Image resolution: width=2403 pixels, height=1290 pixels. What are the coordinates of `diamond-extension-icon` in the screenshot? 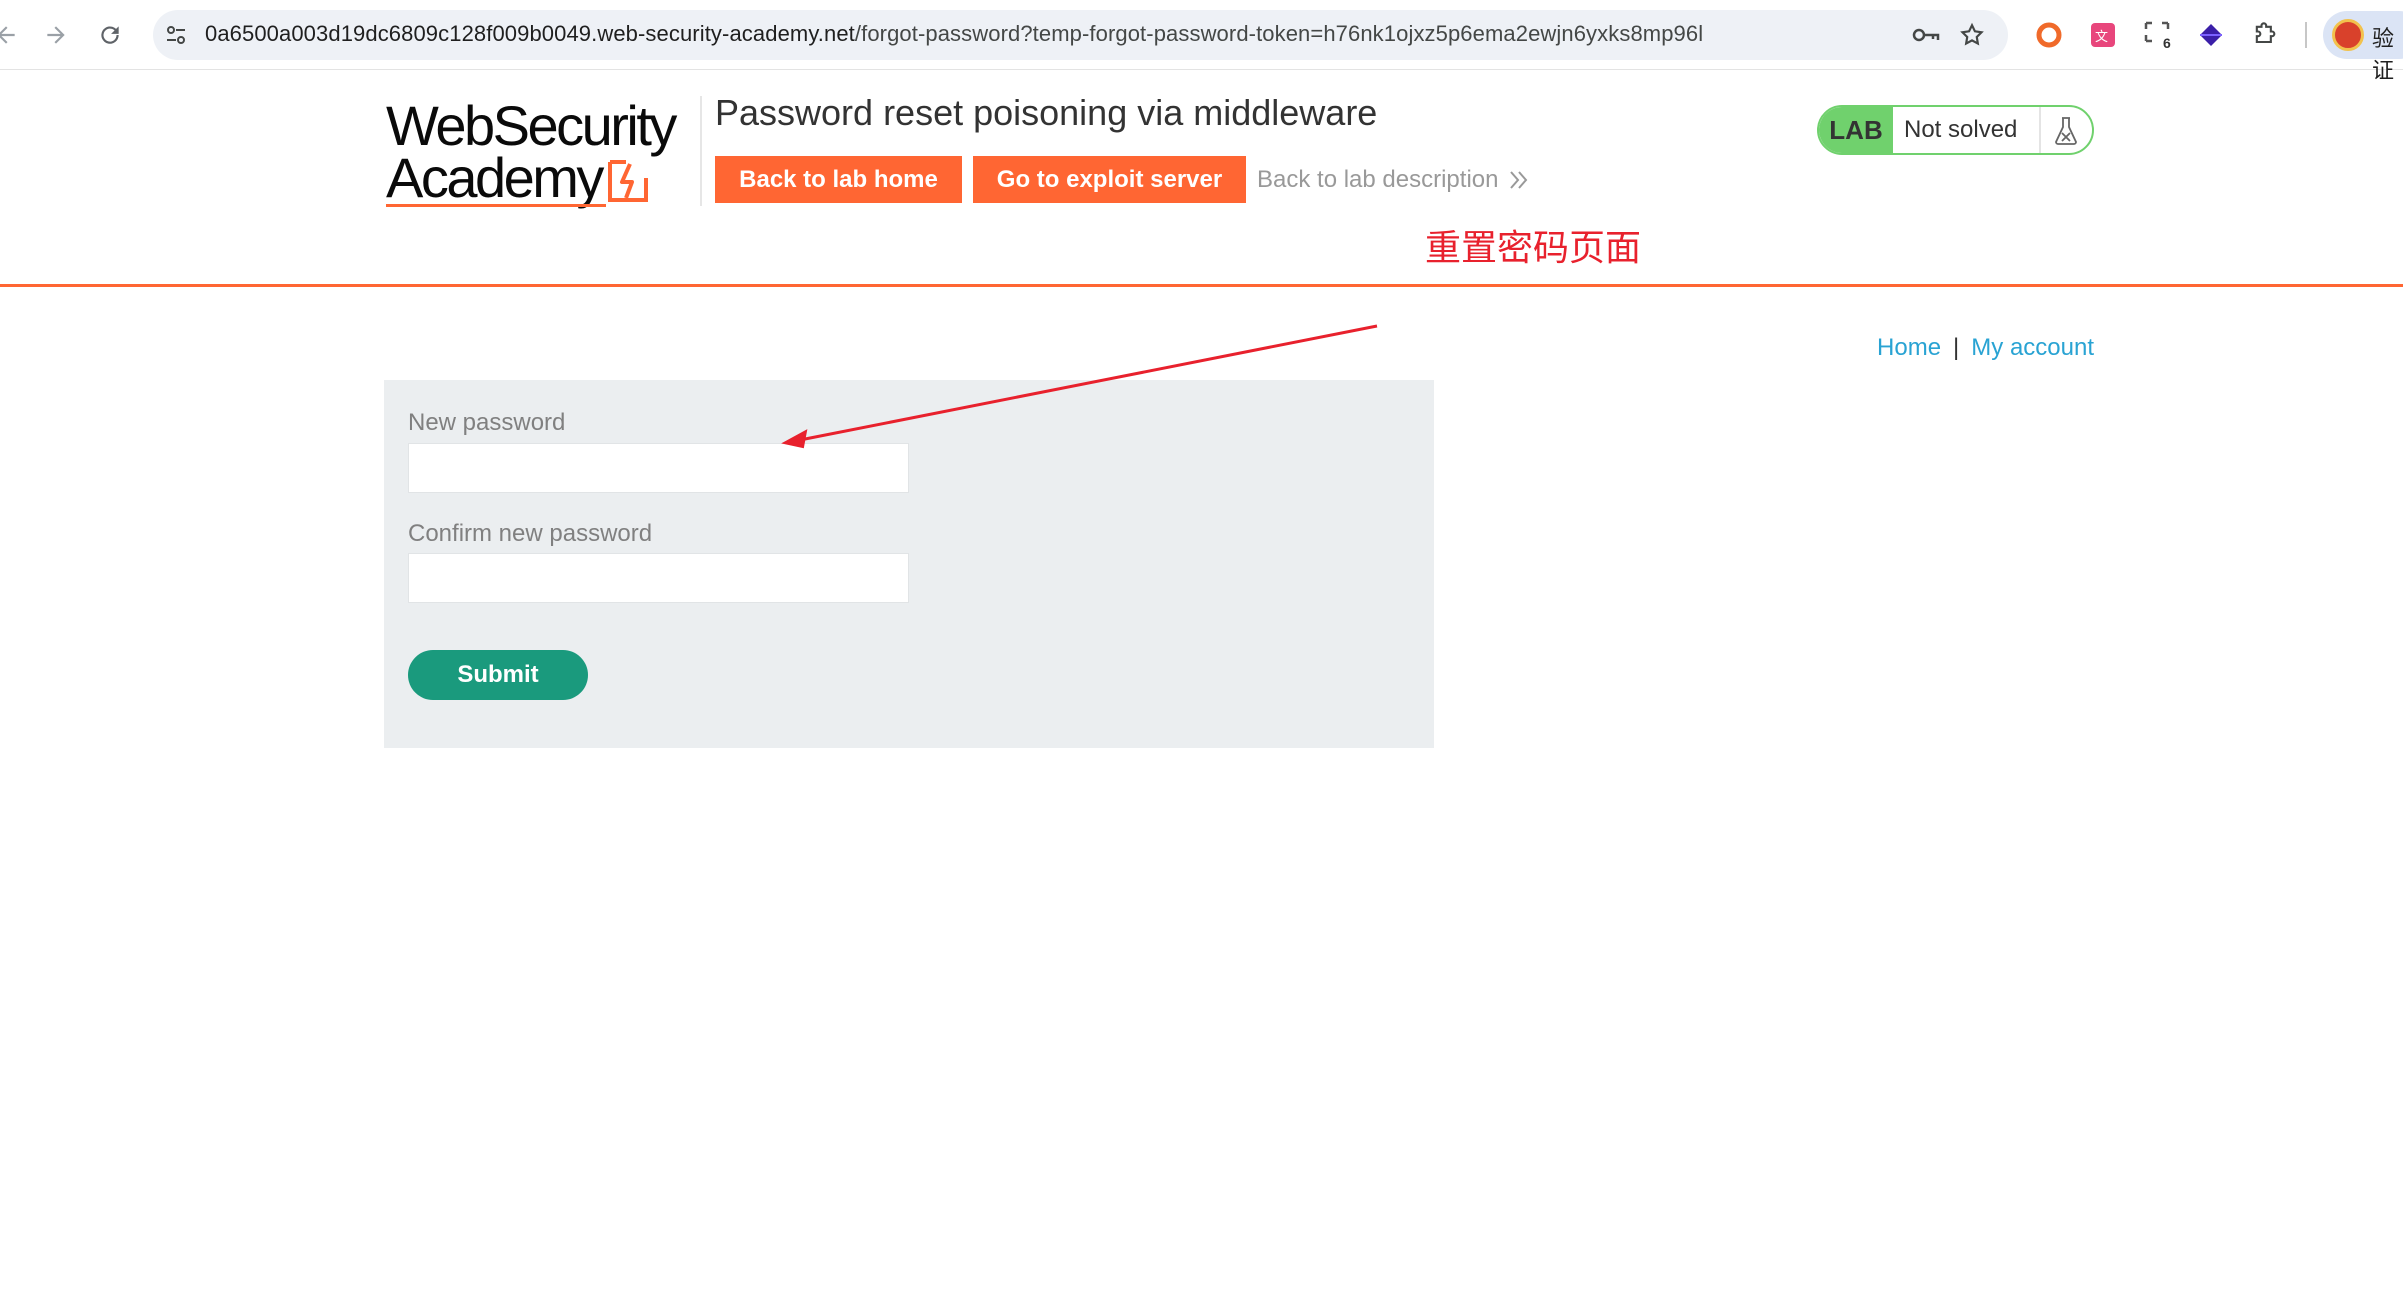 It's located at (2211, 35).